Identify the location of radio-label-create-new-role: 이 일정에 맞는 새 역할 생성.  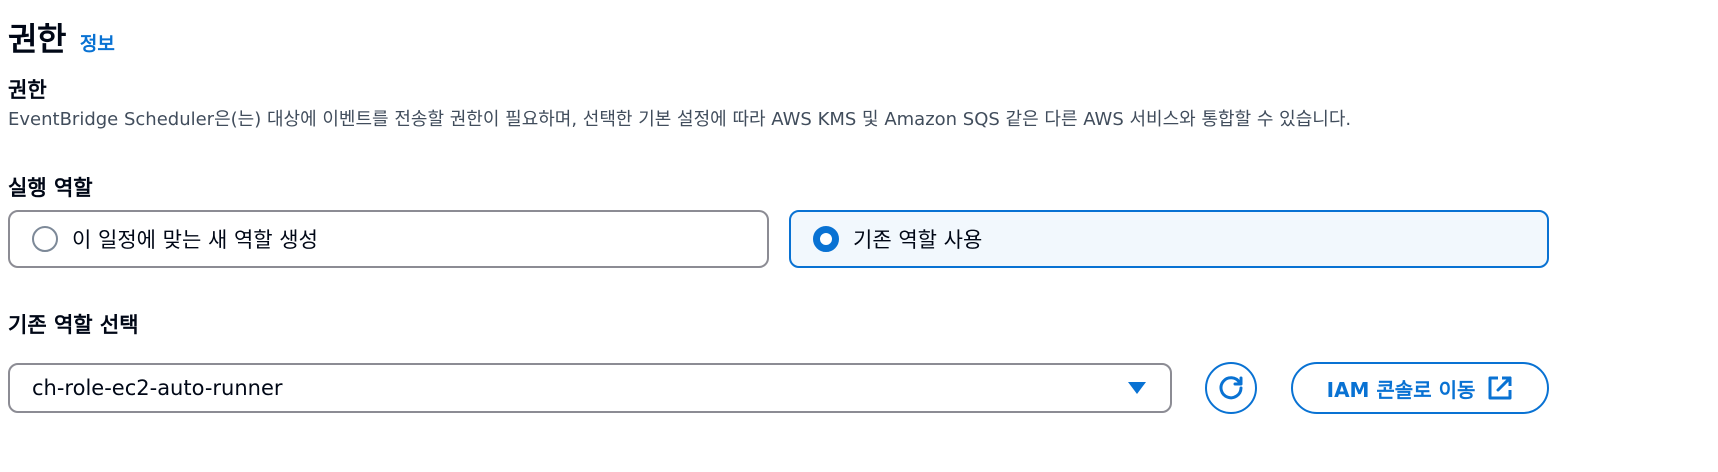
(195, 240).